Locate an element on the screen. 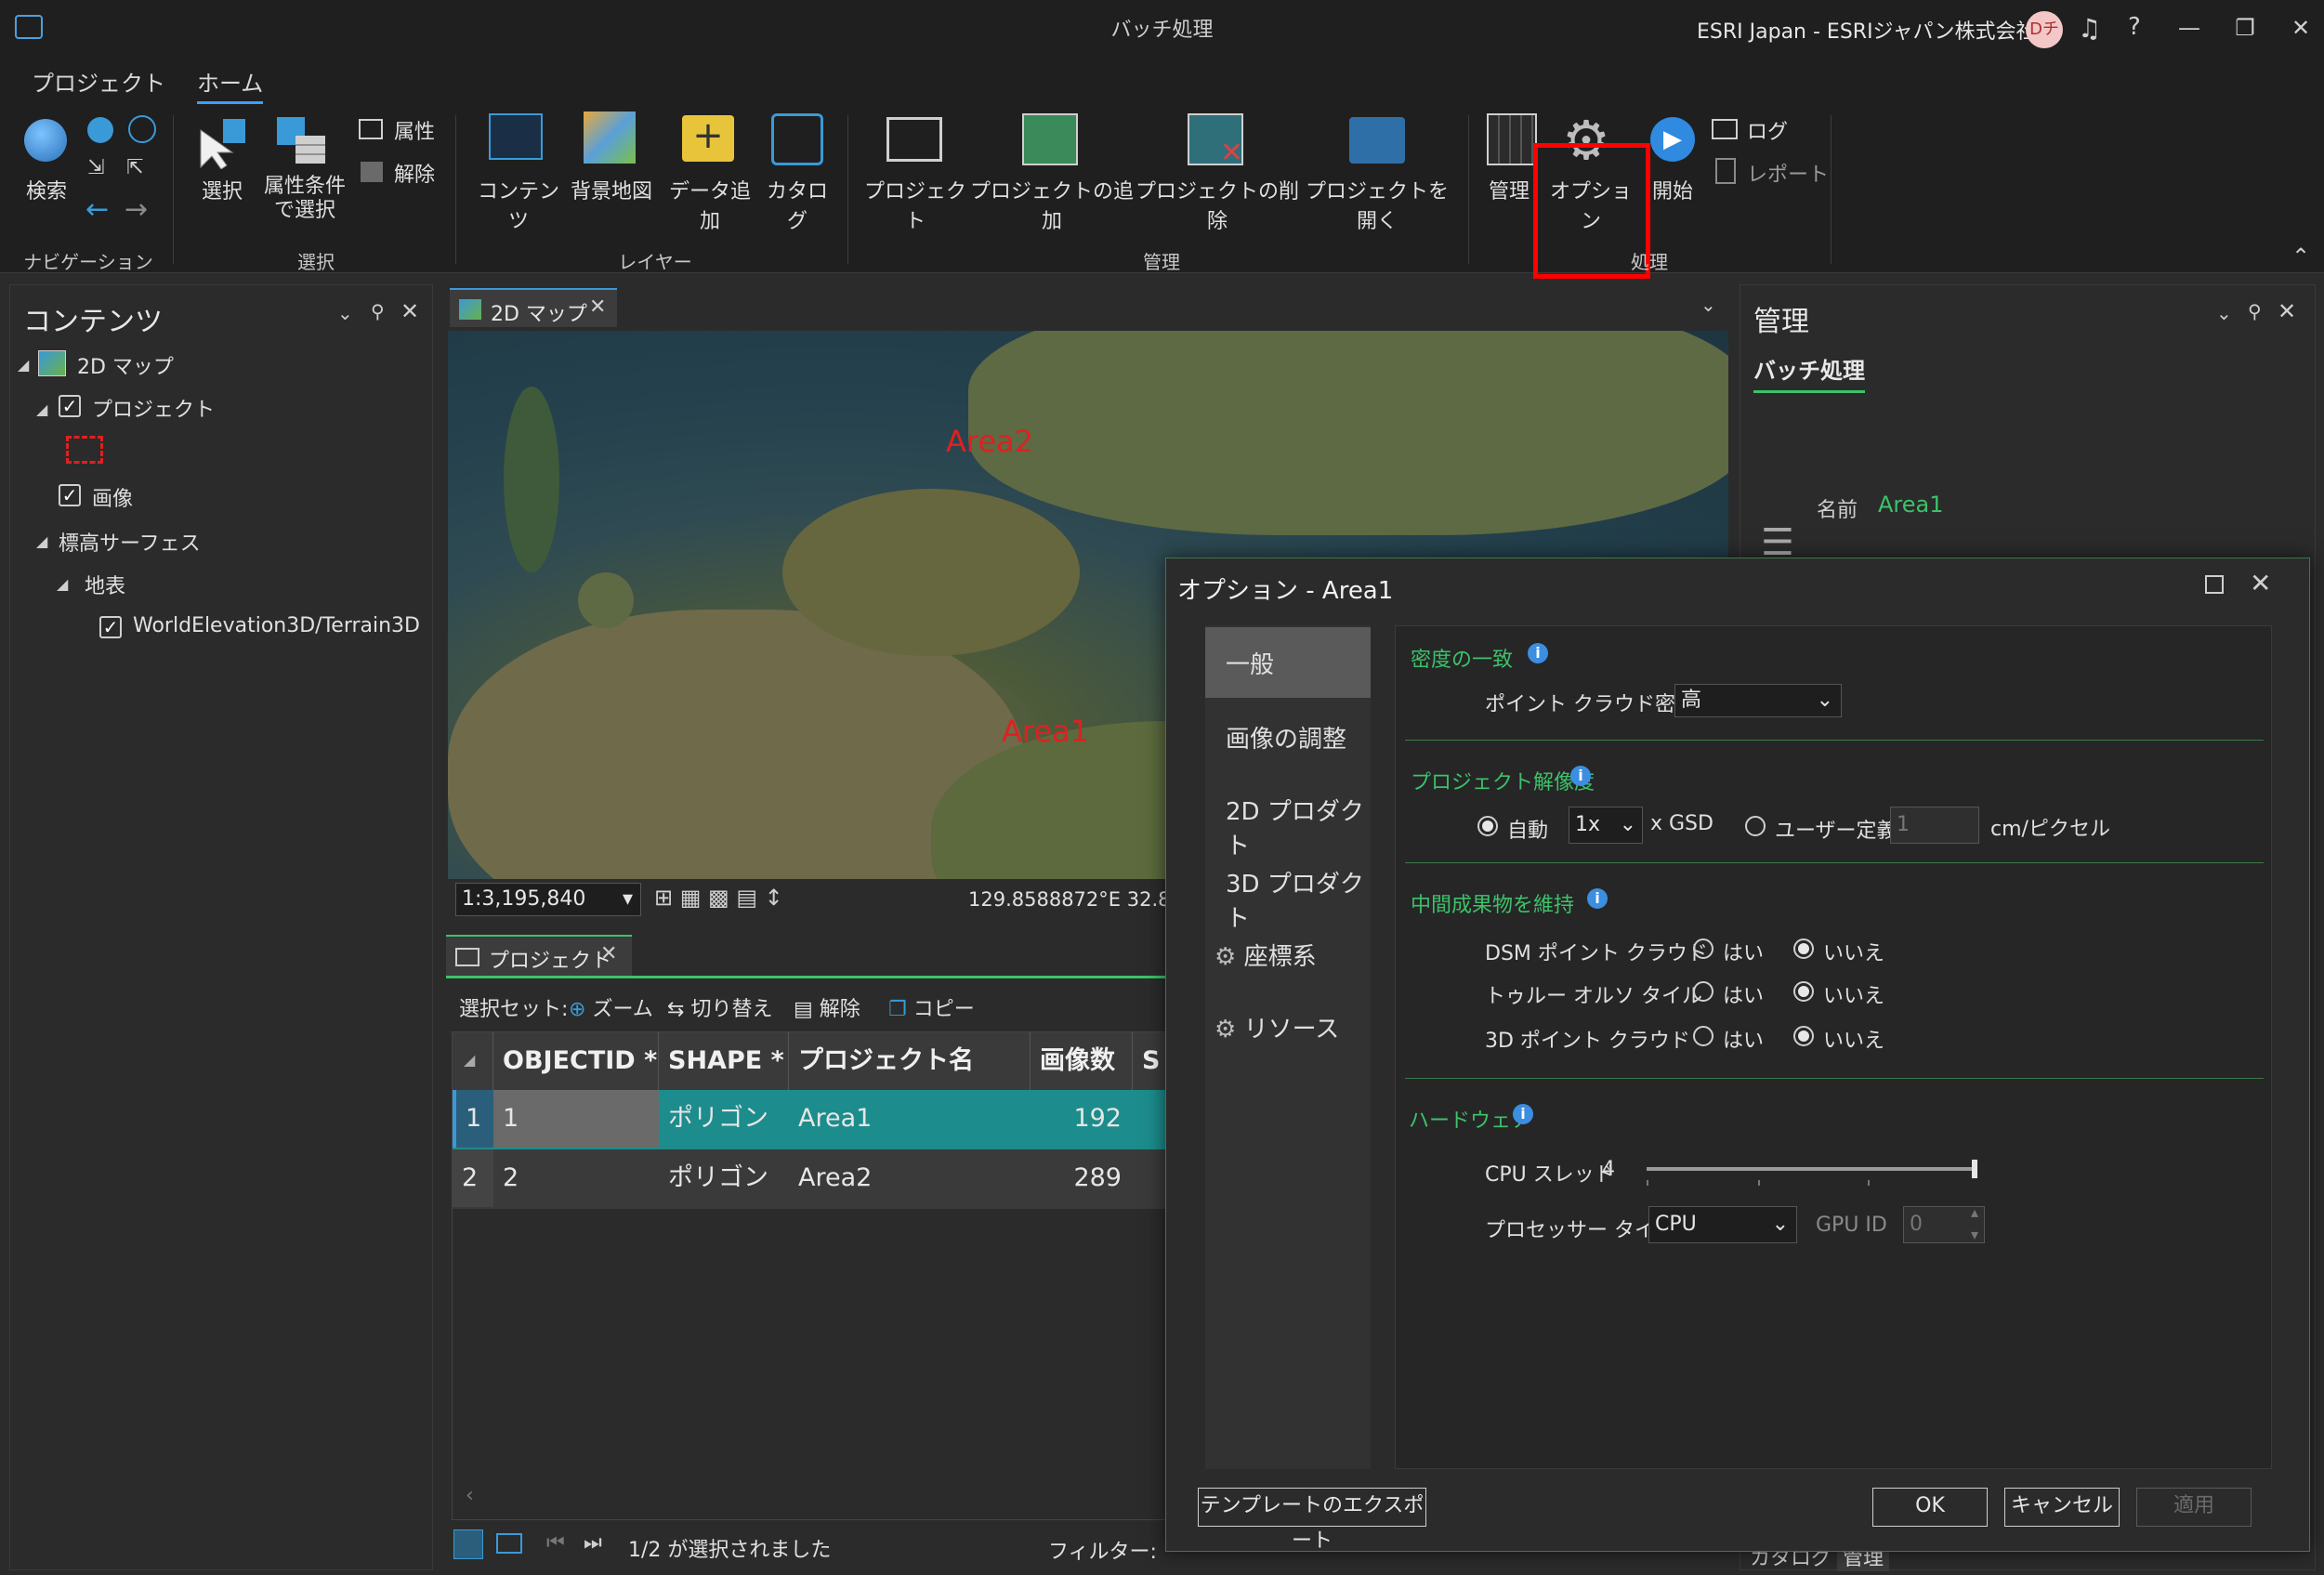  3d-no-radio is located at coordinates (1804, 1036).